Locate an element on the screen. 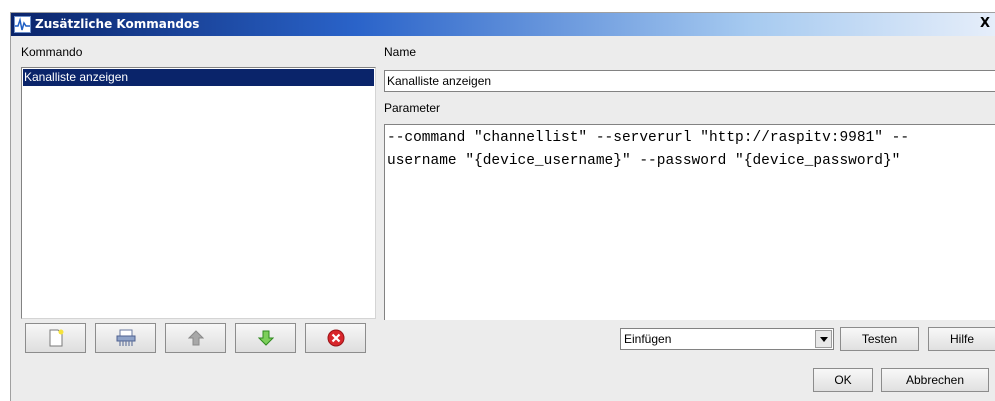 The height and width of the screenshot is (401, 995). move-up-button is located at coordinates (195, 338).